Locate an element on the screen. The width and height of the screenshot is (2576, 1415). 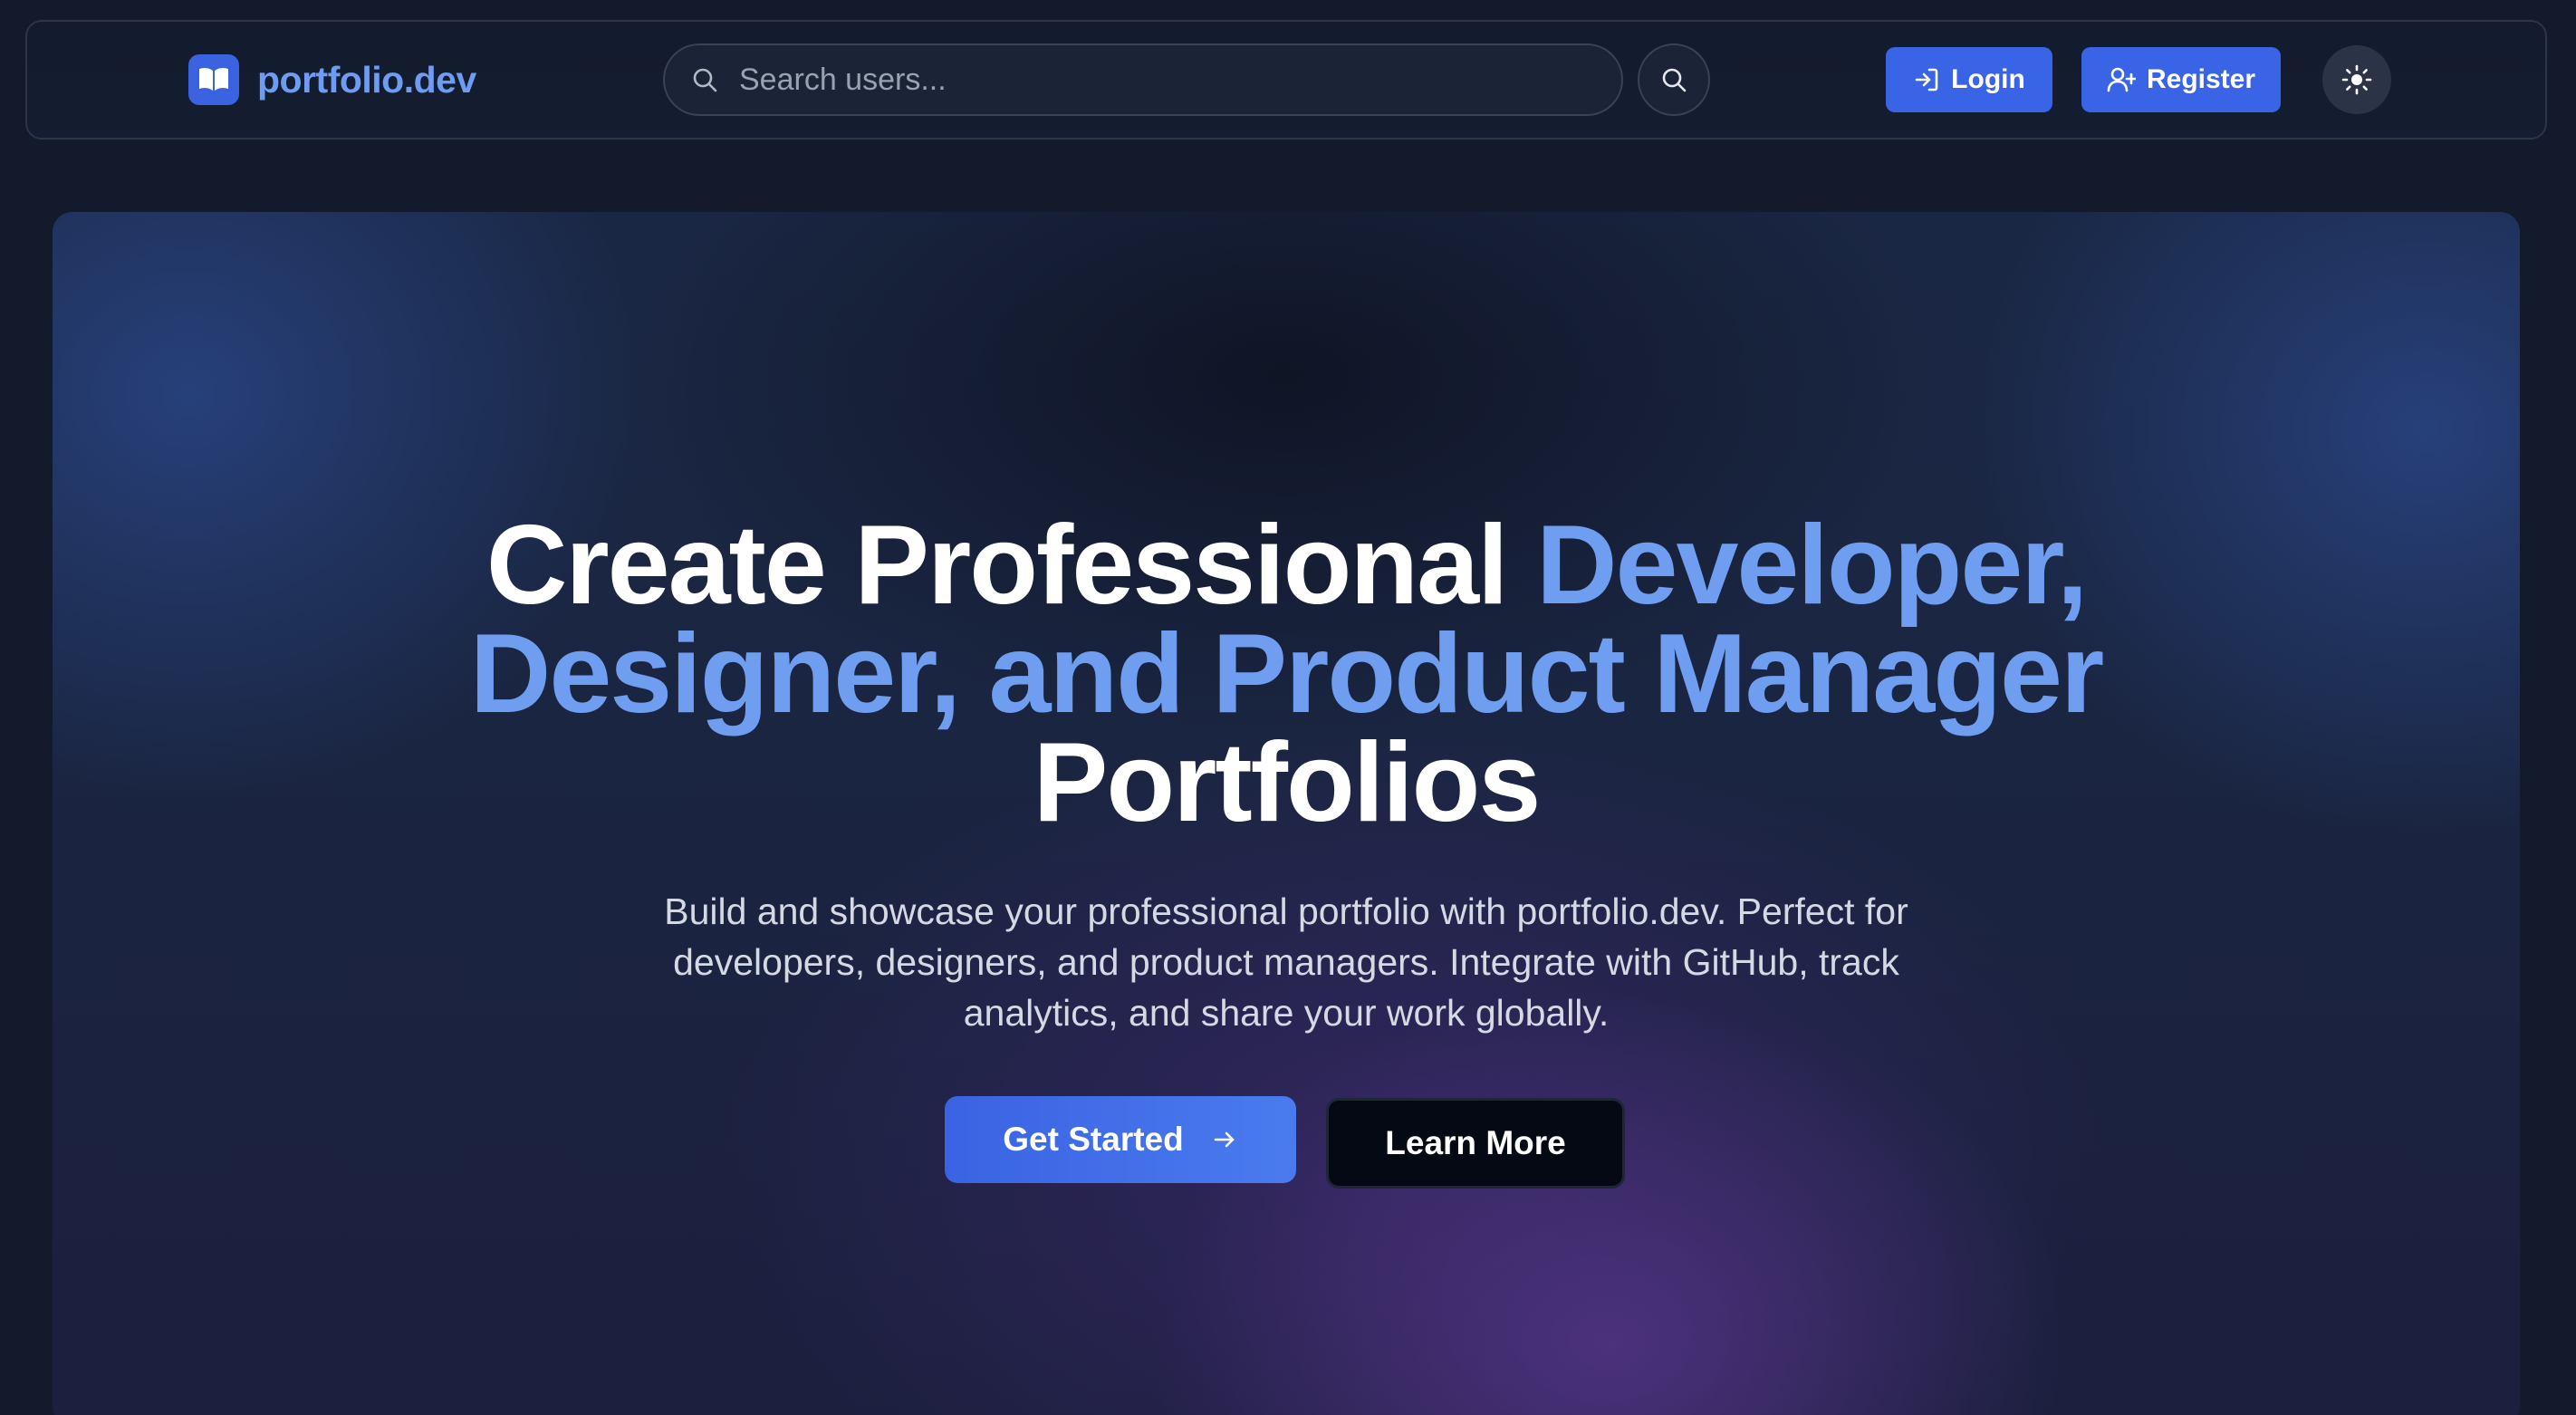
log-in-icon is located at coordinates (1926, 79).